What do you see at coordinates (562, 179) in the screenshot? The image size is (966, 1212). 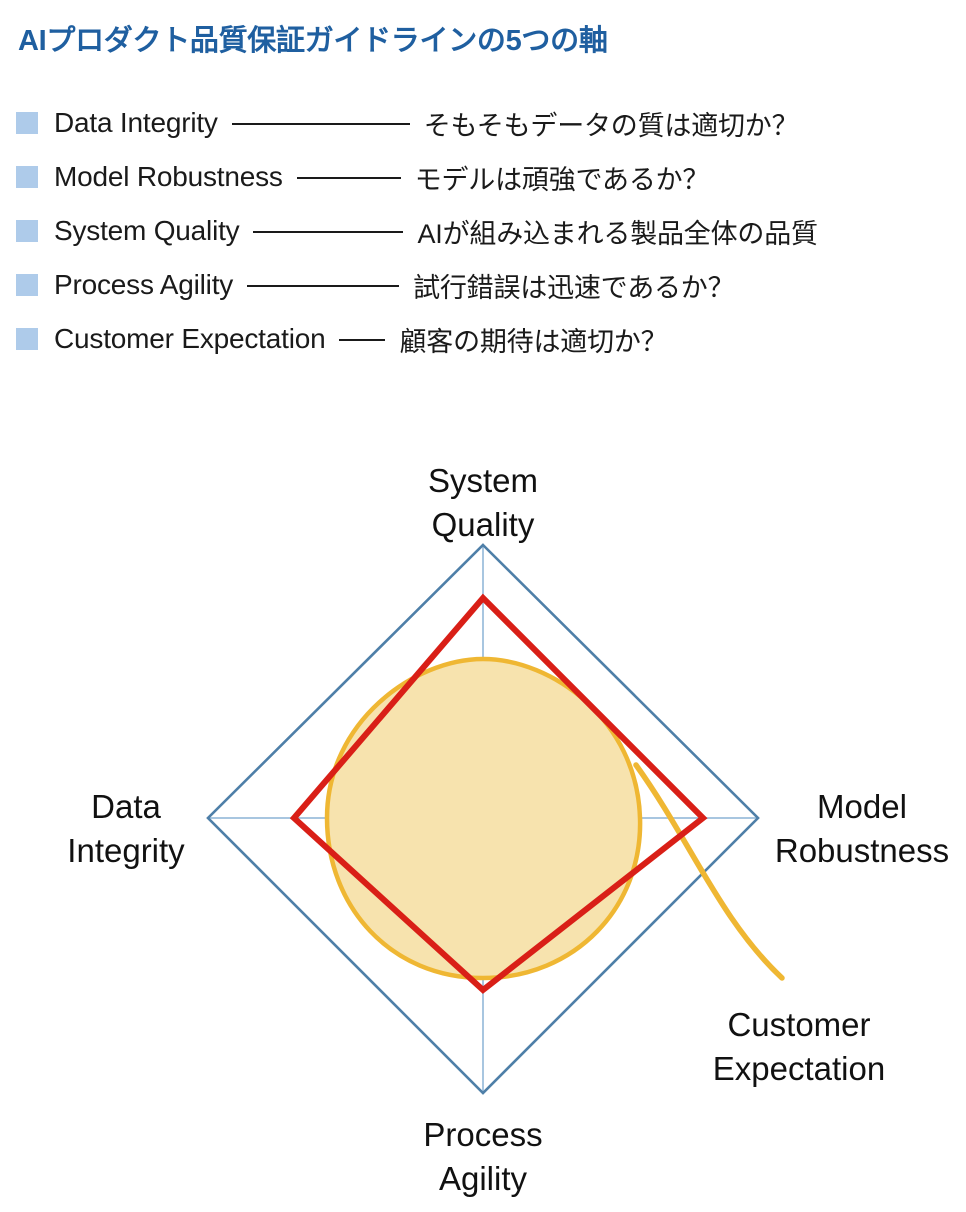 I see `legend-description: モデルは頑強であるか？` at bounding box center [562, 179].